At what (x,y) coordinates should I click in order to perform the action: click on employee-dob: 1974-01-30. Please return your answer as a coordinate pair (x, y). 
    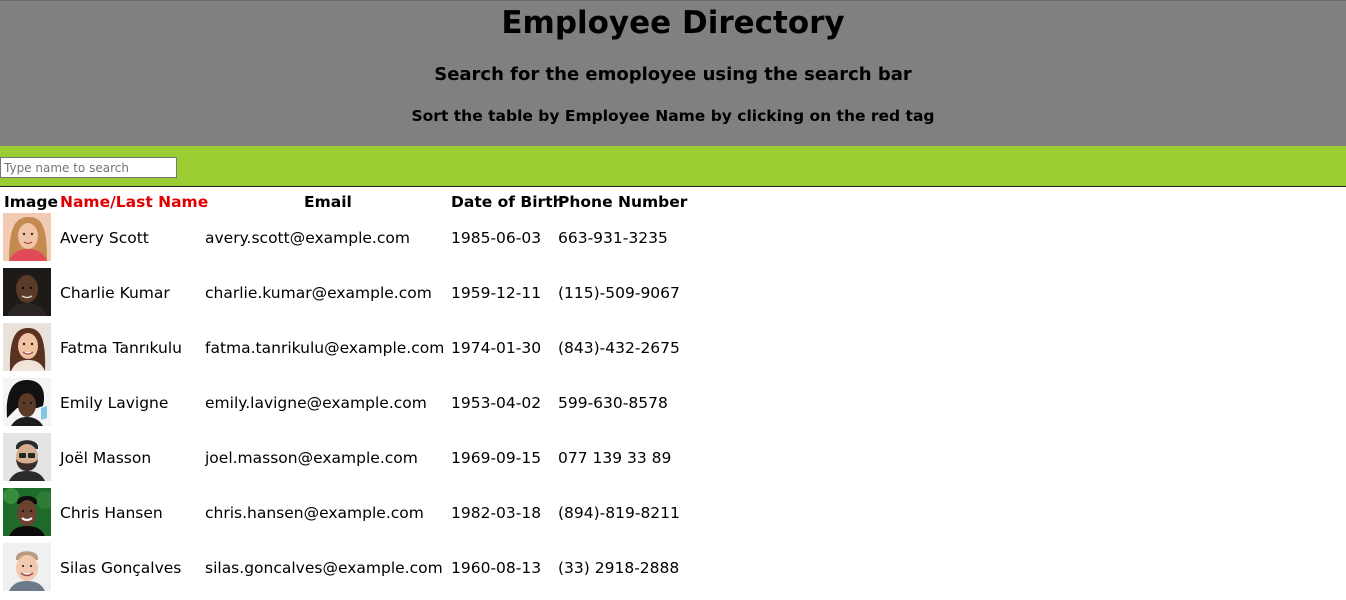
    Looking at the image, I should click on (496, 348).